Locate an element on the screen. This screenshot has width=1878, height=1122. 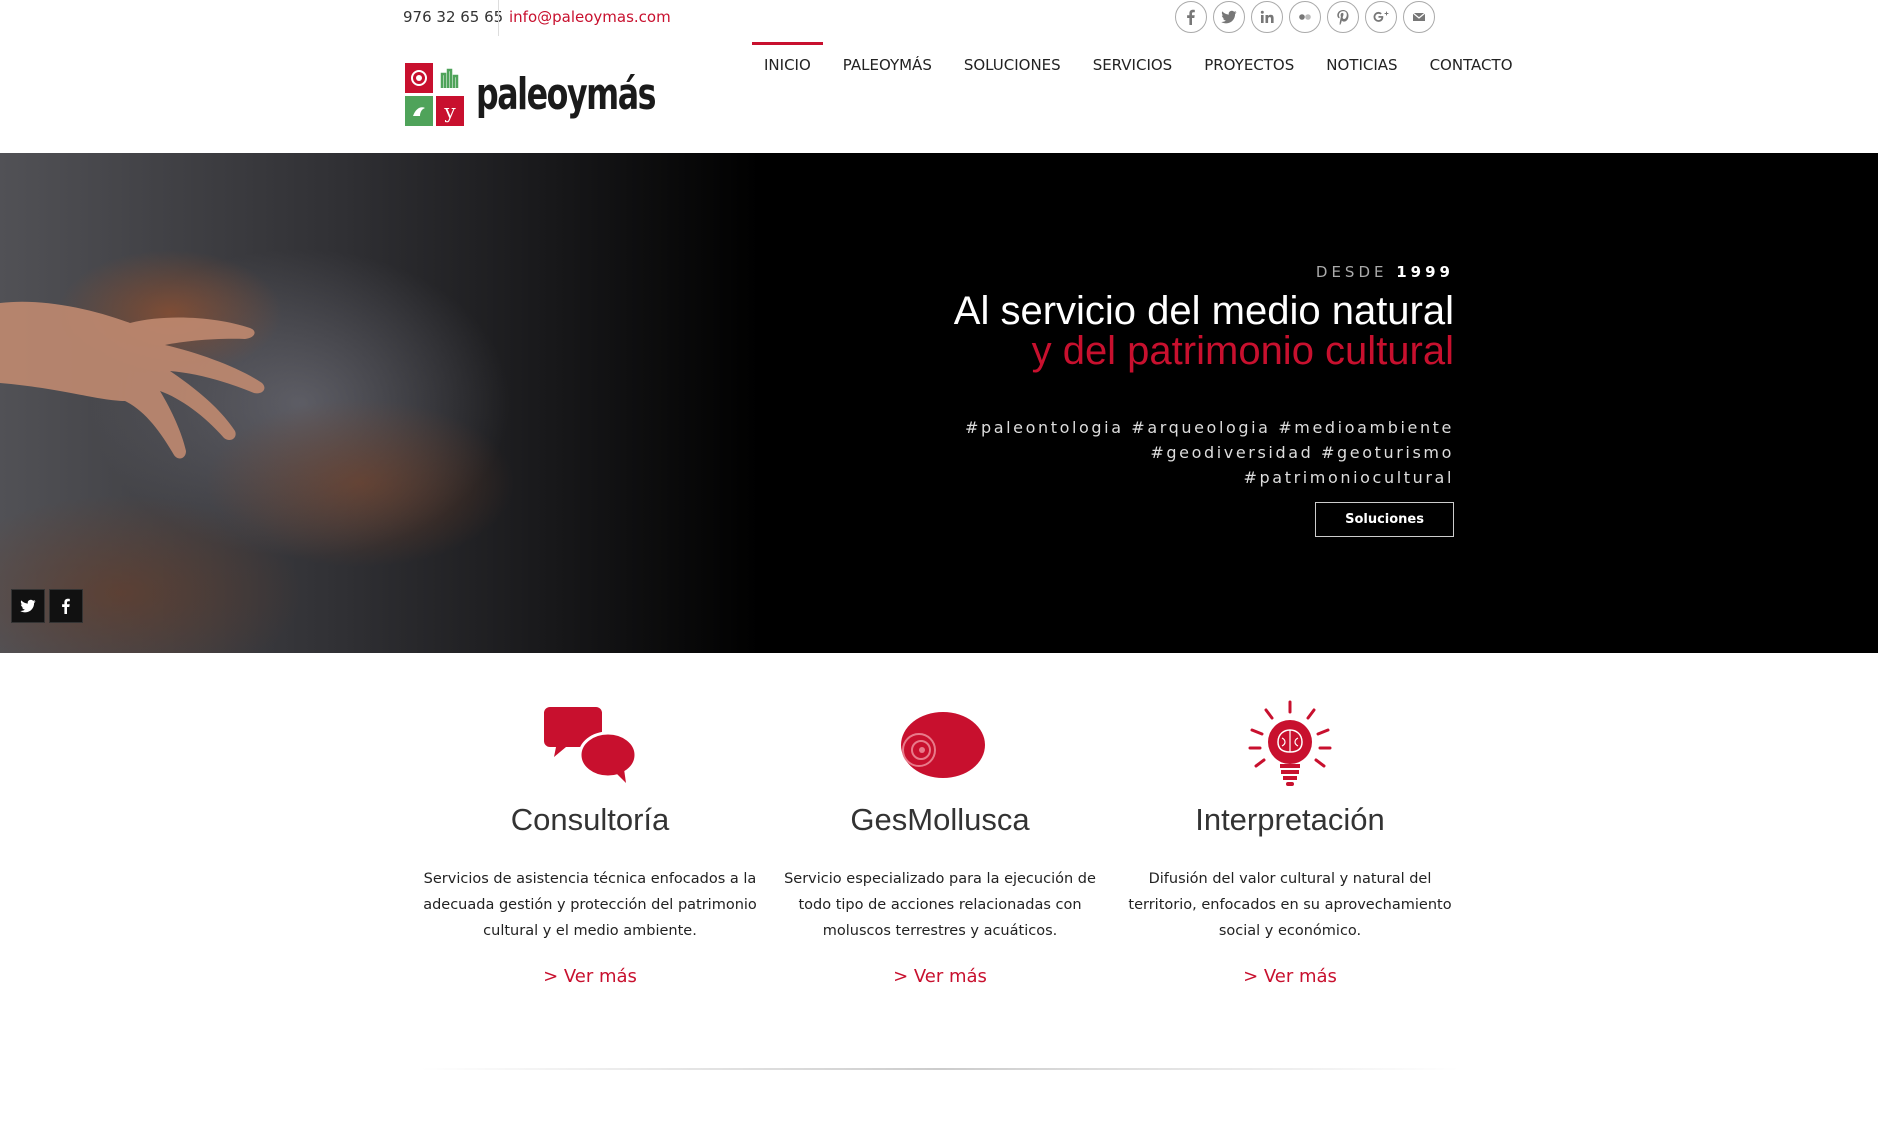
linkedin-icon is located at coordinates (1267, 17).